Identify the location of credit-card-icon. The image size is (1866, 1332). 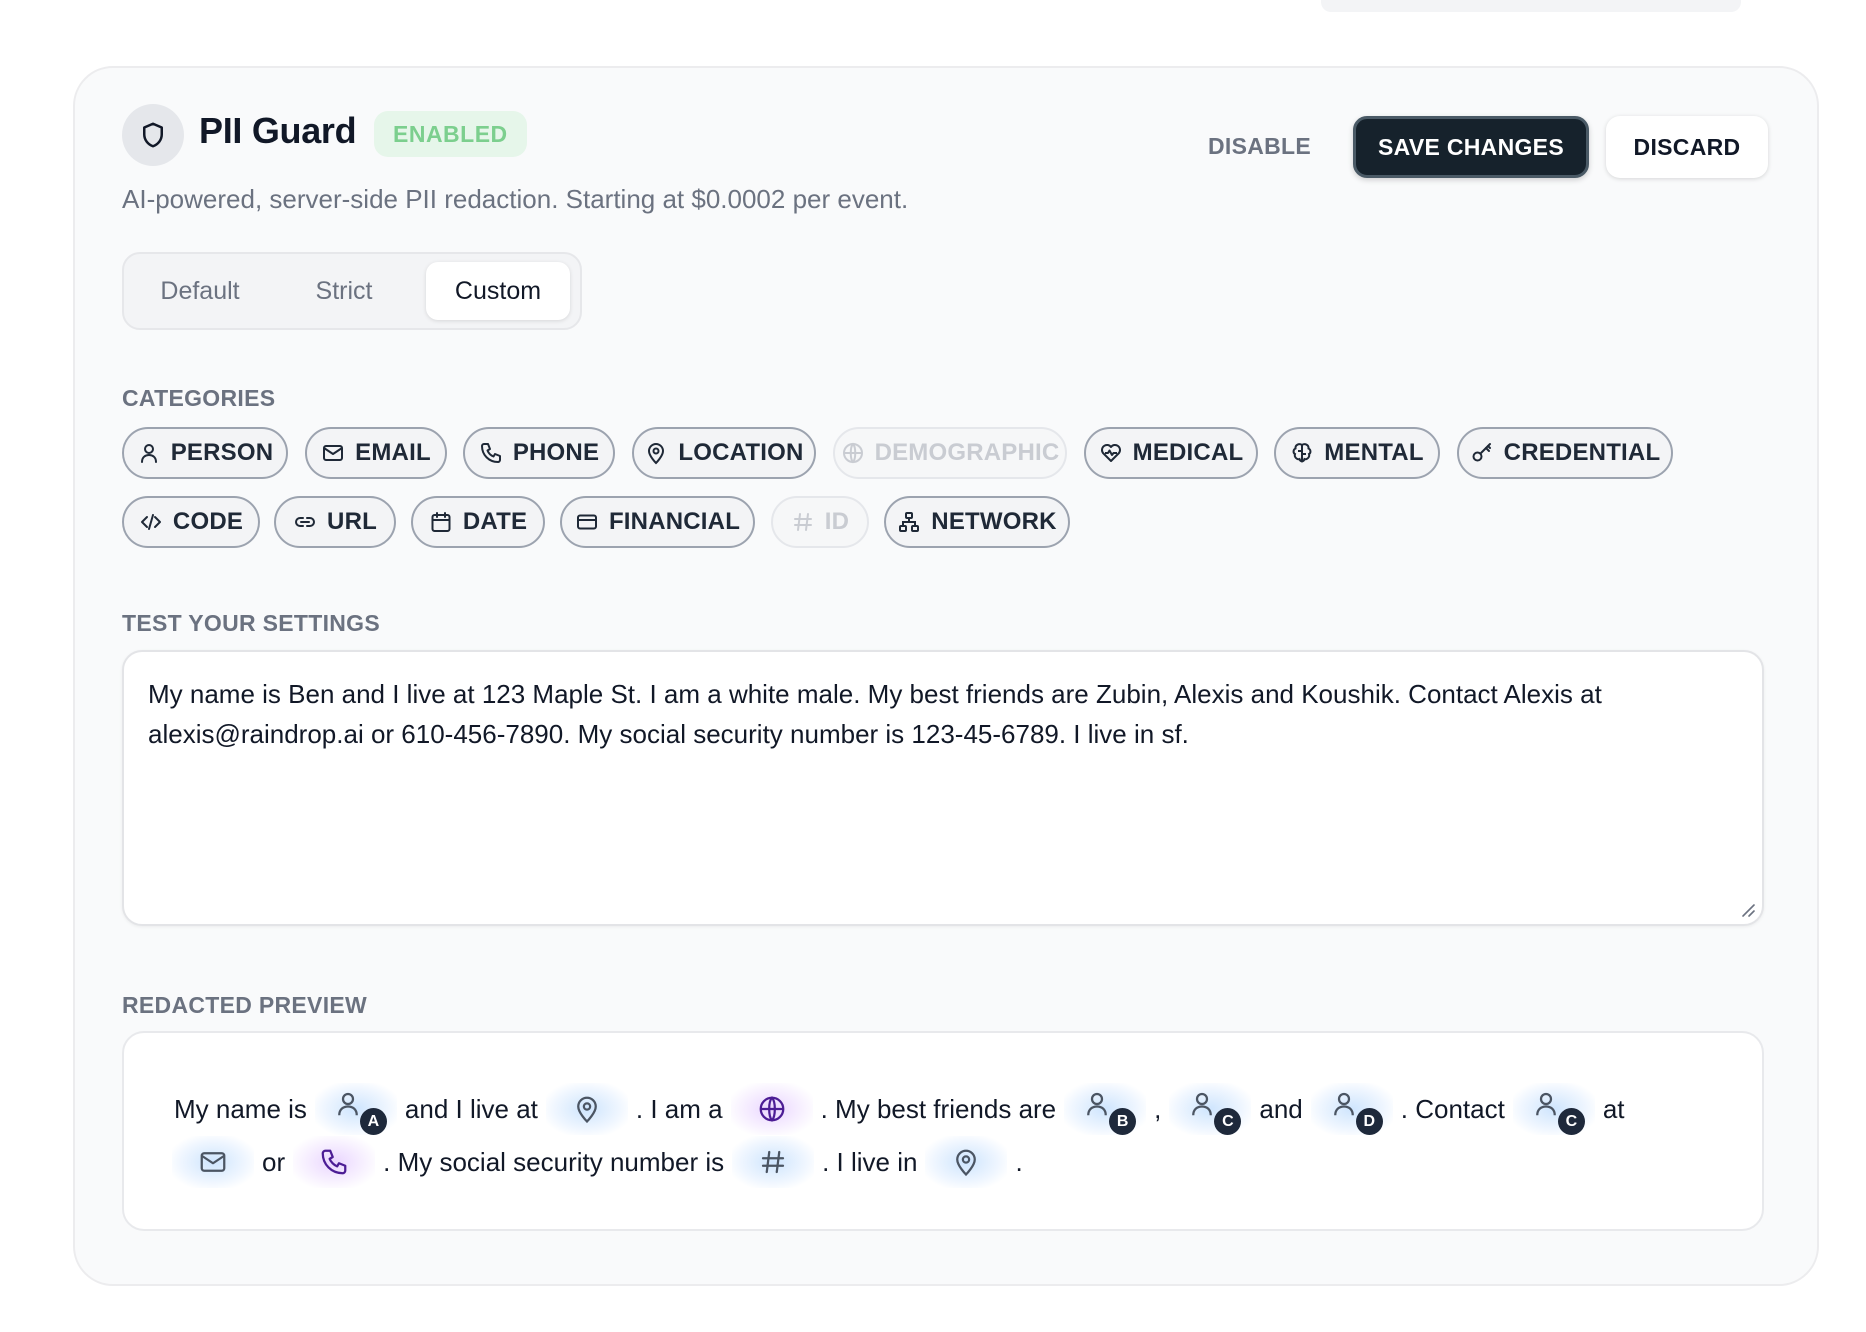
(586, 522).